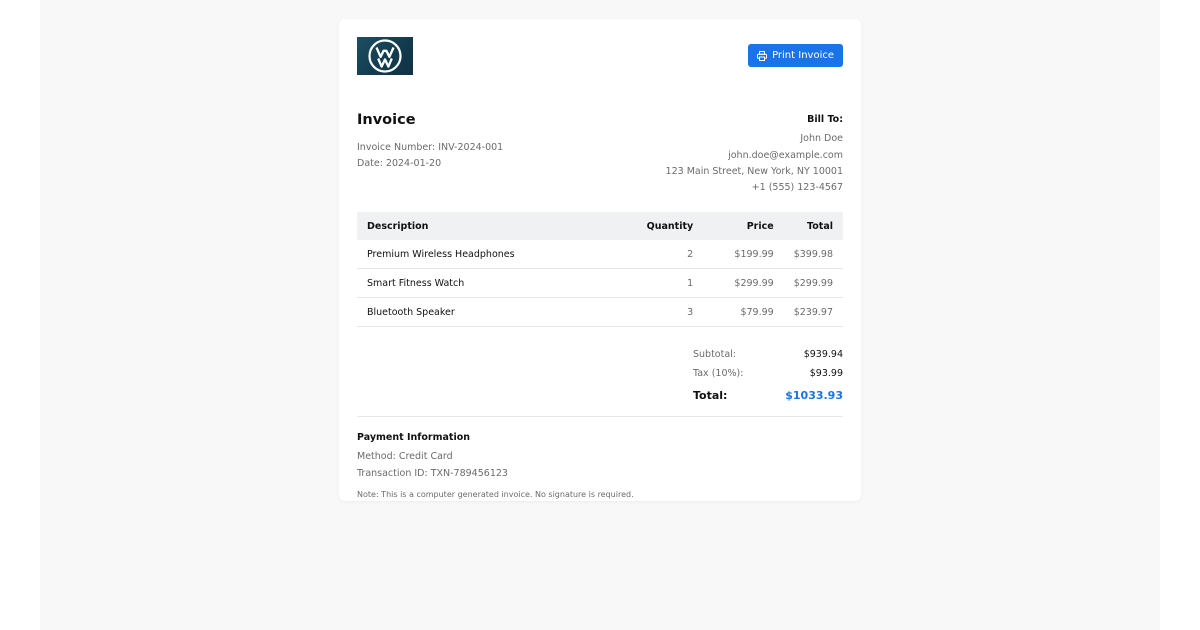  Describe the element at coordinates (823, 354) in the screenshot. I see `subtotal-value: $939.94` at that location.